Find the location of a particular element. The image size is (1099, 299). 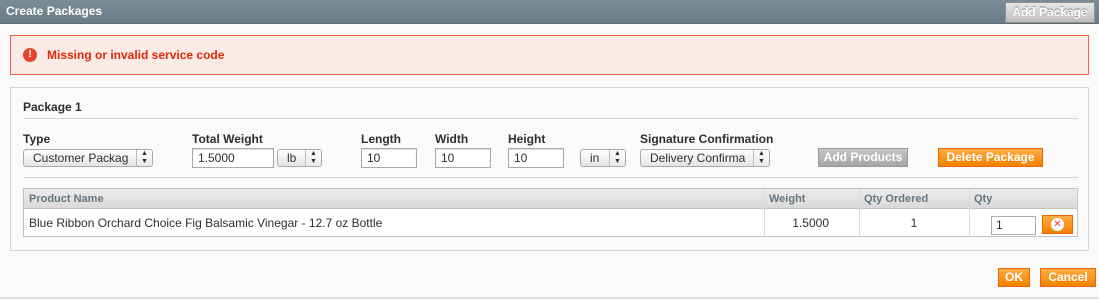

qty-ordered-cell: 1 is located at coordinates (914, 223).